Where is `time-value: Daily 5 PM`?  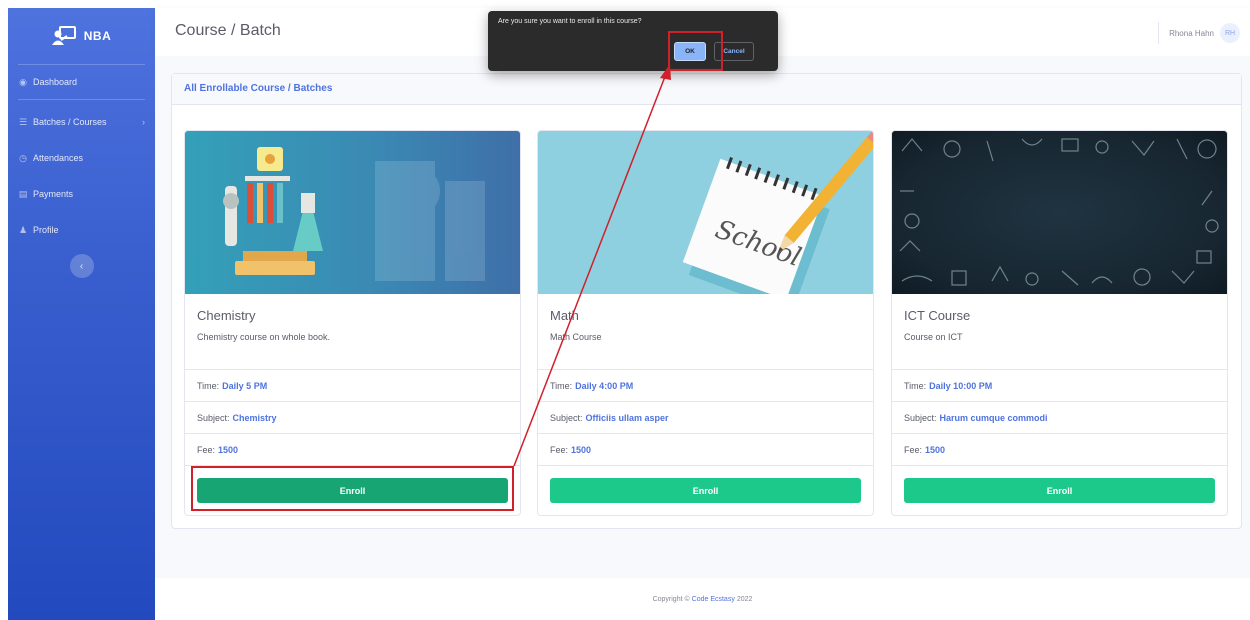
time-value: Daily 5 PM is located at coordinates (245, 385).